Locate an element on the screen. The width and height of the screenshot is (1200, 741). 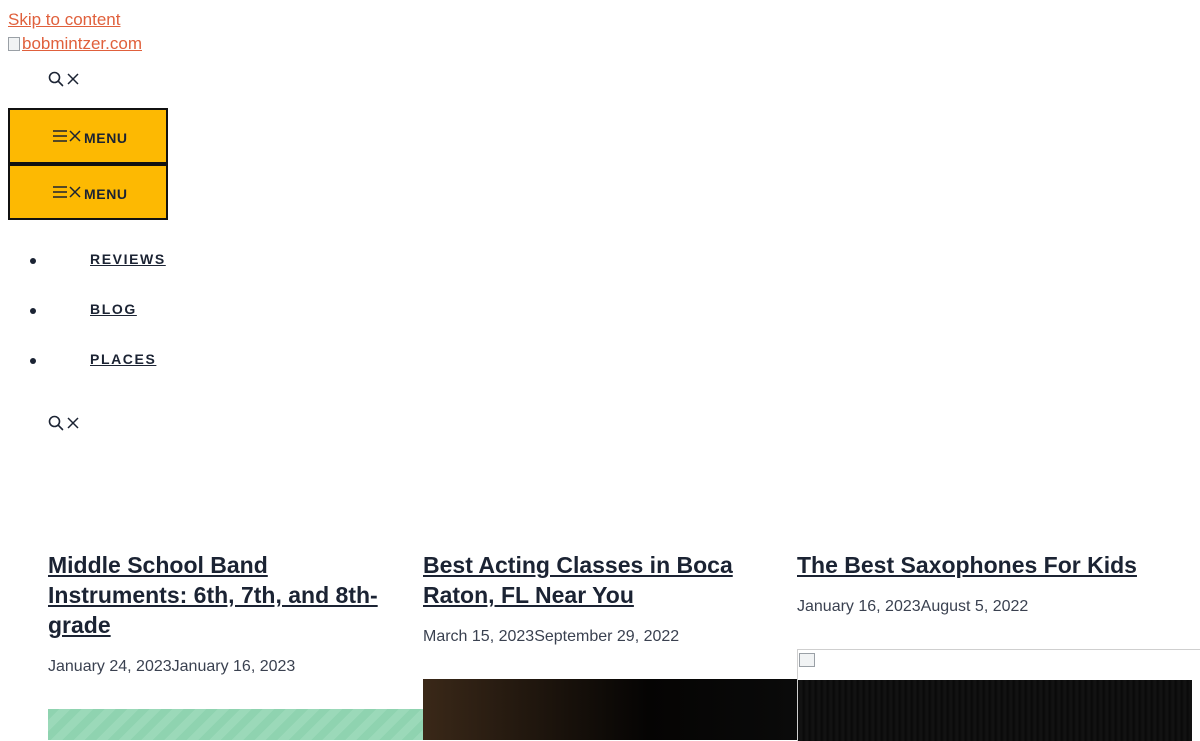
primary-navigation: REVIEWS BLOG PLACES is located at coordinates (150, 311).